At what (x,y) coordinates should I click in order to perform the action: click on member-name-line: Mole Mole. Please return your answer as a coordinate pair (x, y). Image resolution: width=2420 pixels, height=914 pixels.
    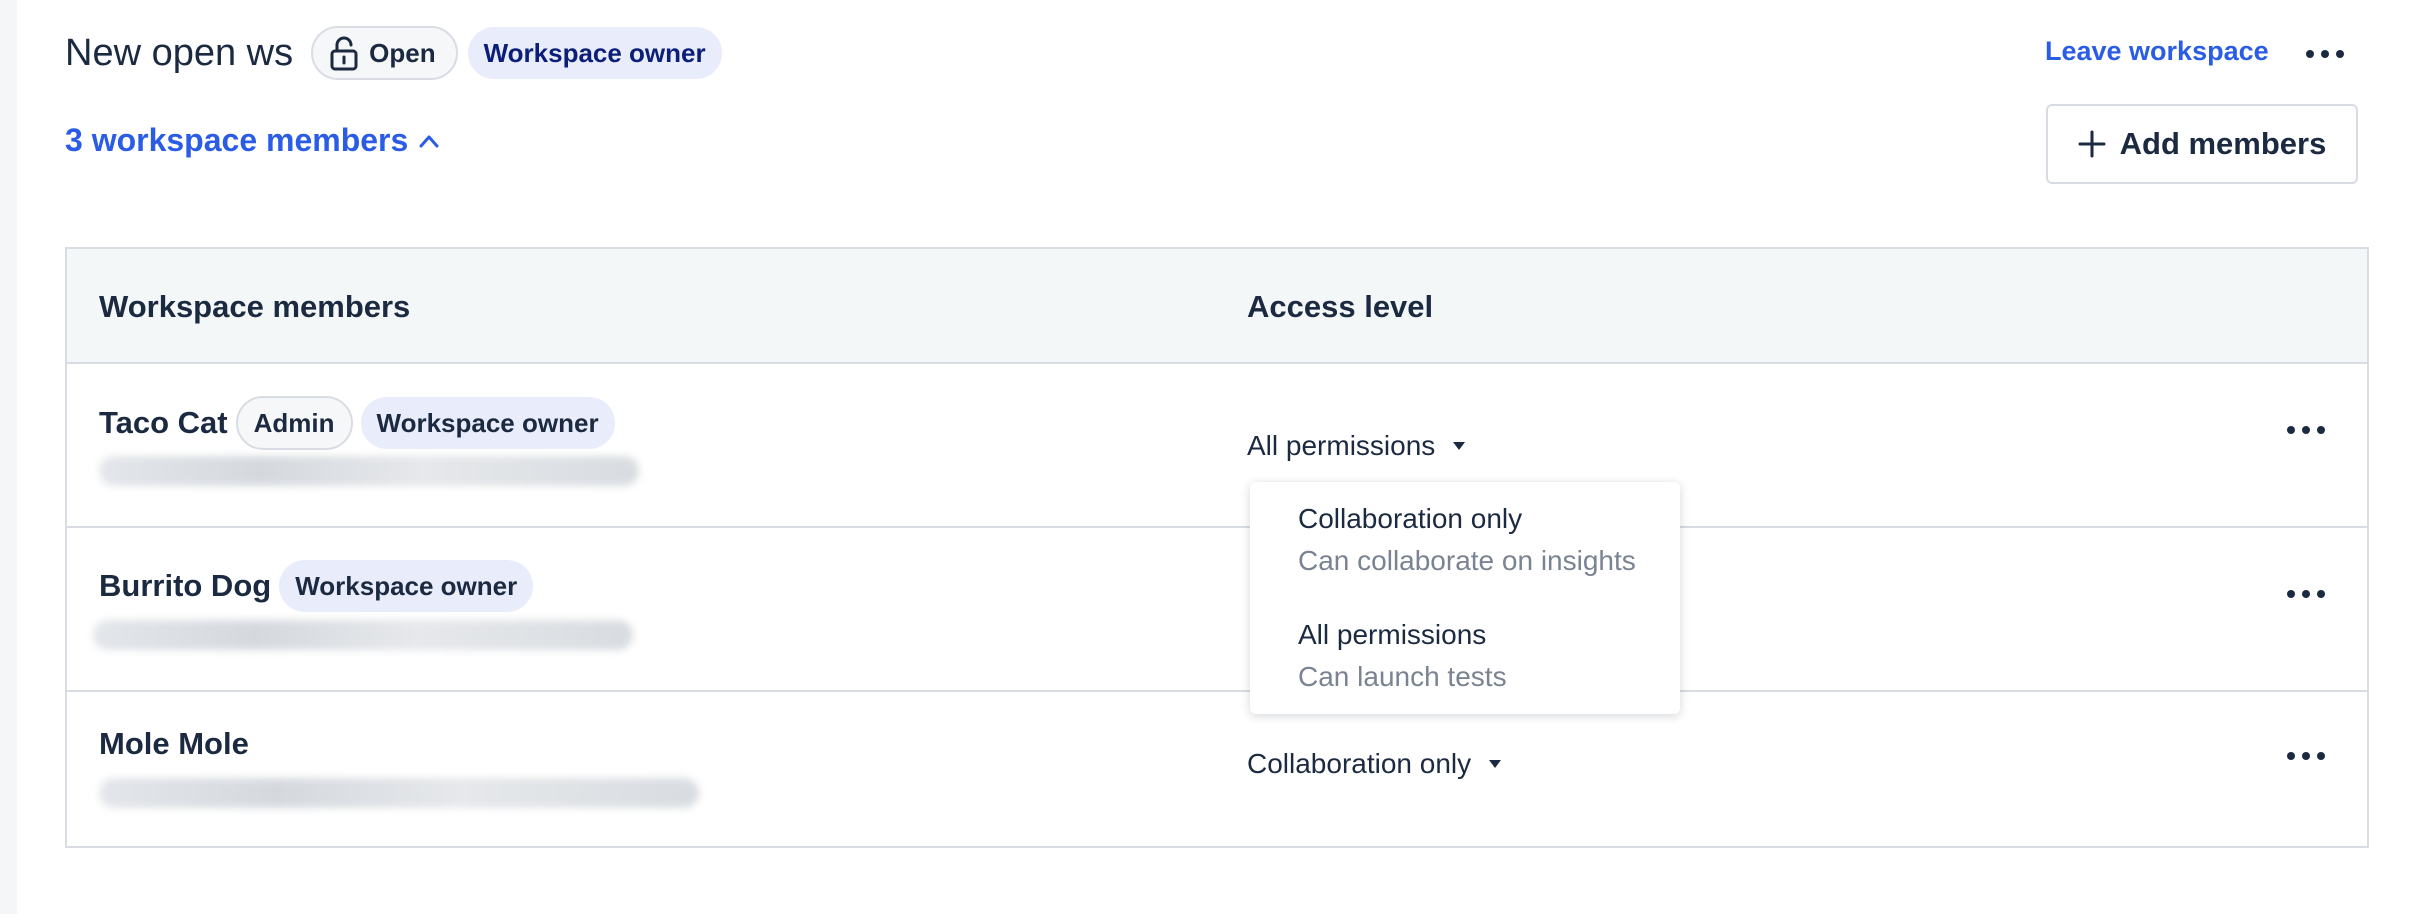
    Looking at the image, I should click on (178, 744).